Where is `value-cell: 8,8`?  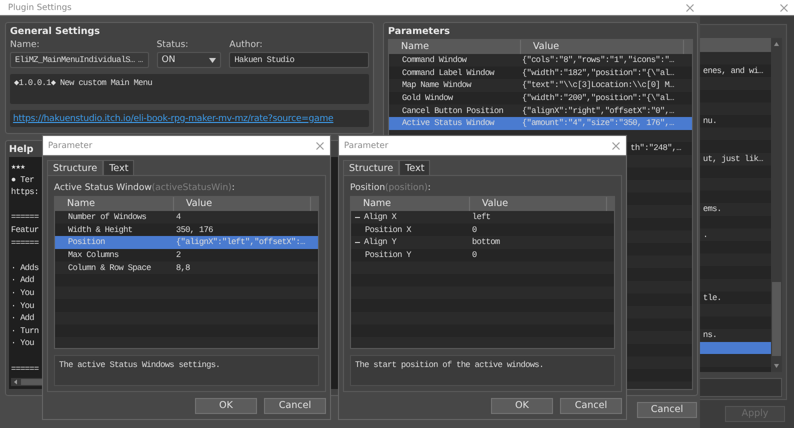
value-cell: 8,8 is located at coordinates (183, 267).